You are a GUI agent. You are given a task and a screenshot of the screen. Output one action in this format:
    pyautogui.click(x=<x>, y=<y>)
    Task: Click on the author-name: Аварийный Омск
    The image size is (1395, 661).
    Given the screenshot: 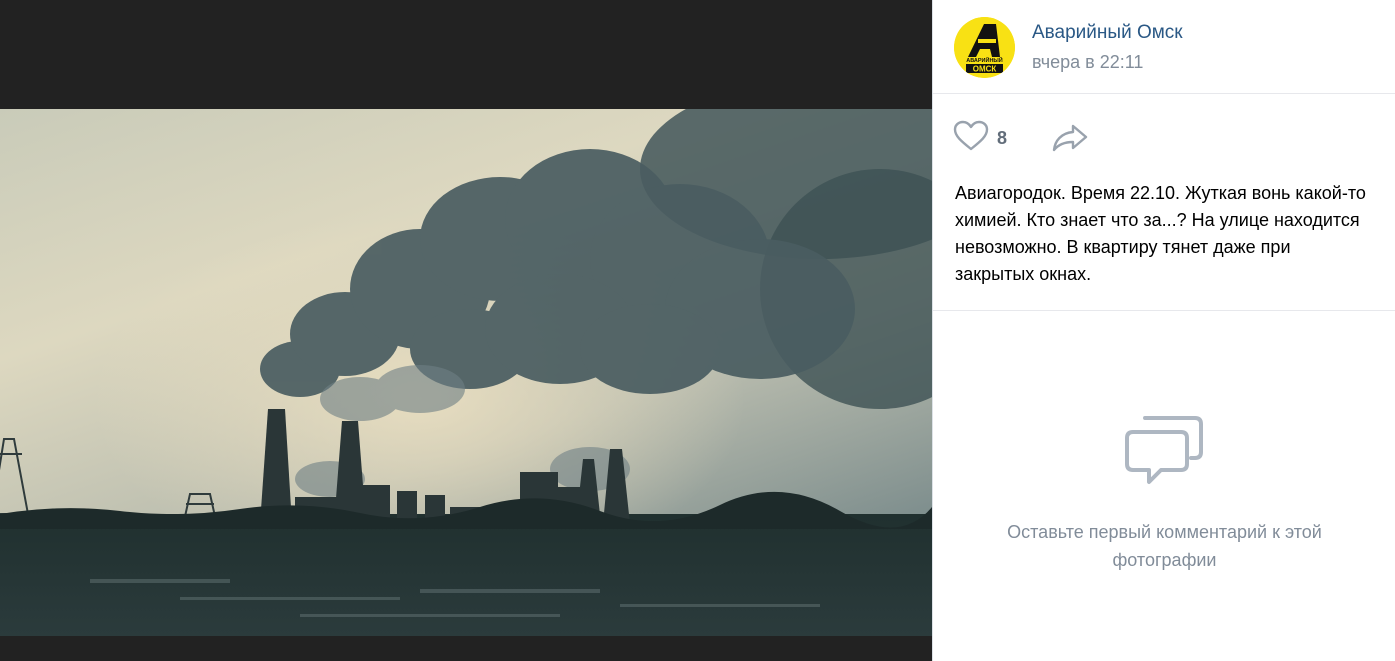 What is the action you would take?
    pyautogui.click(x=1107, y=33)
    